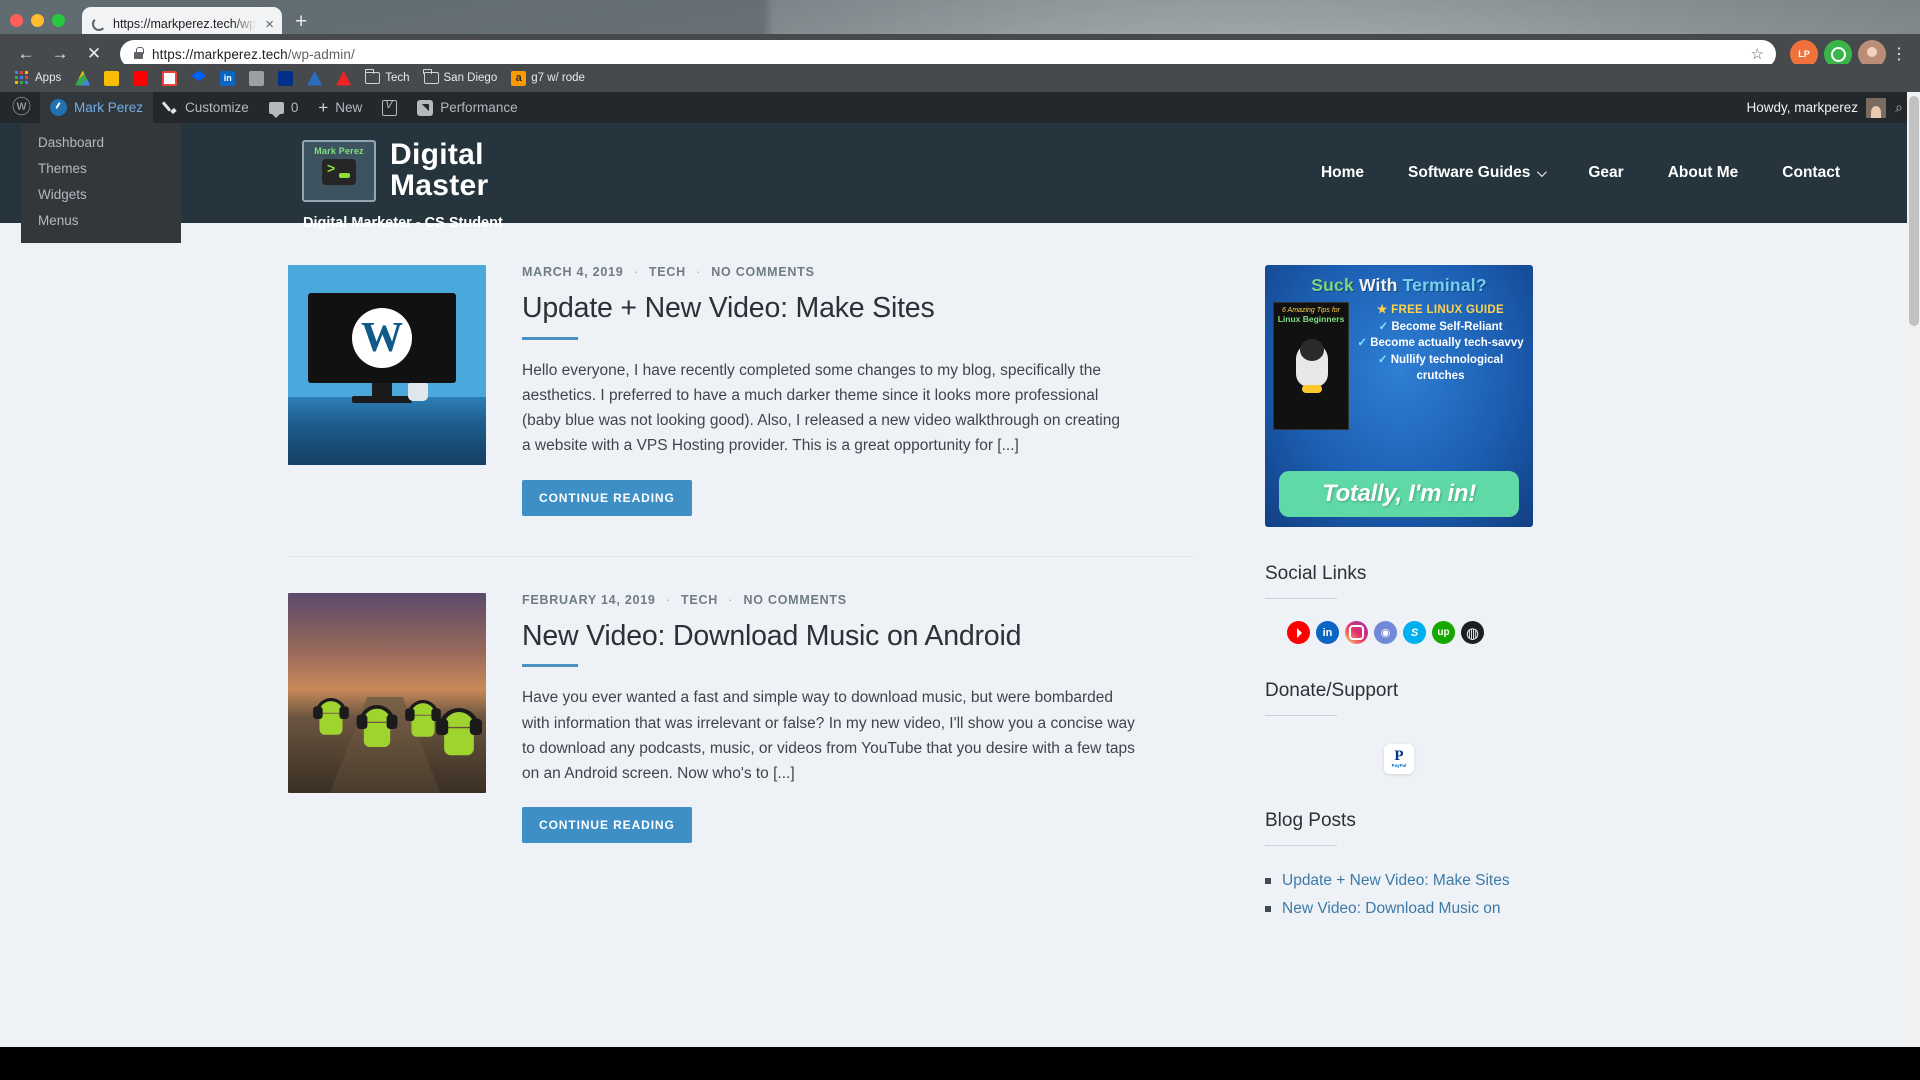  Describe the element at coordinates (1914, 211) in the screenshot. I see `scrollbar-thumb` at that location.